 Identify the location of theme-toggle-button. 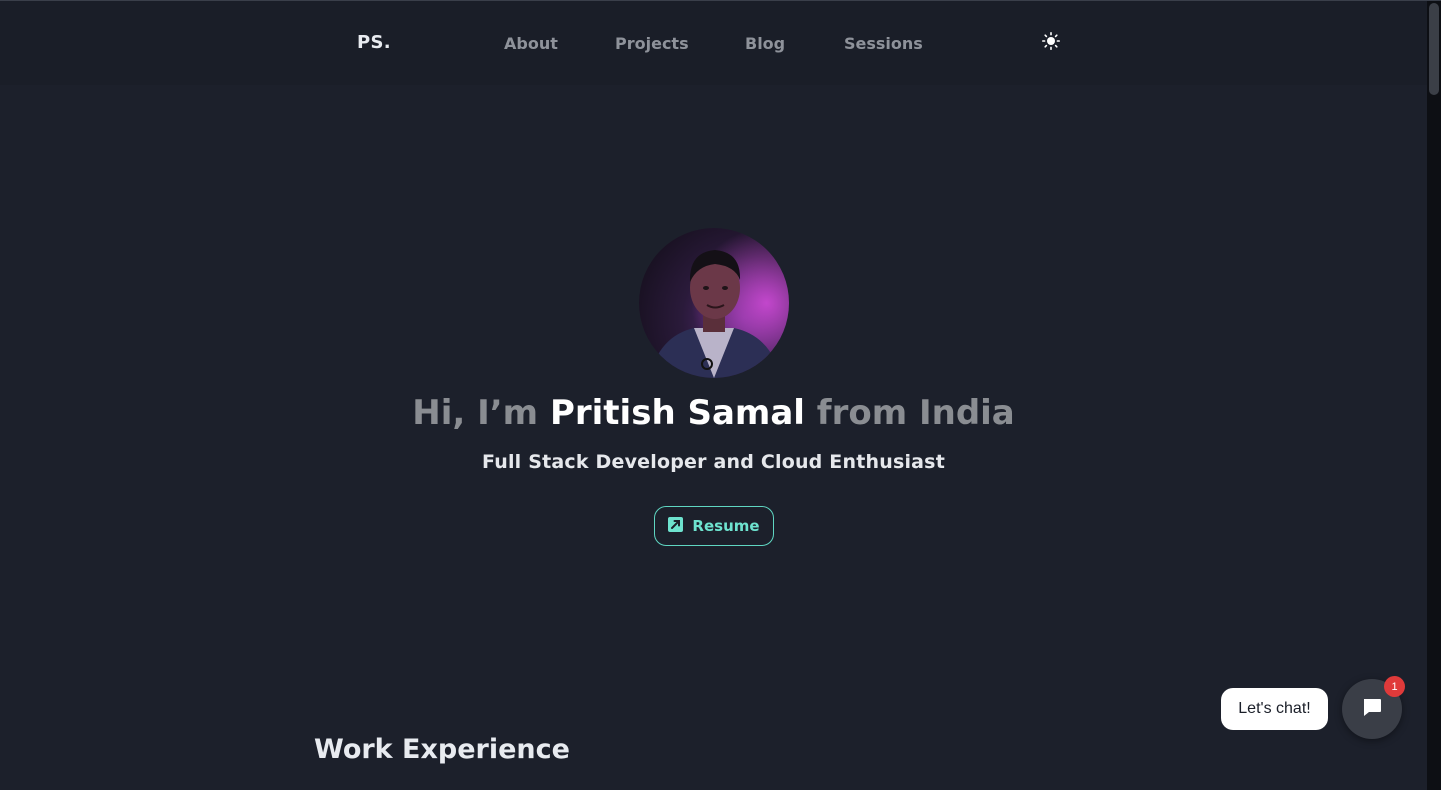
(1051, 43).